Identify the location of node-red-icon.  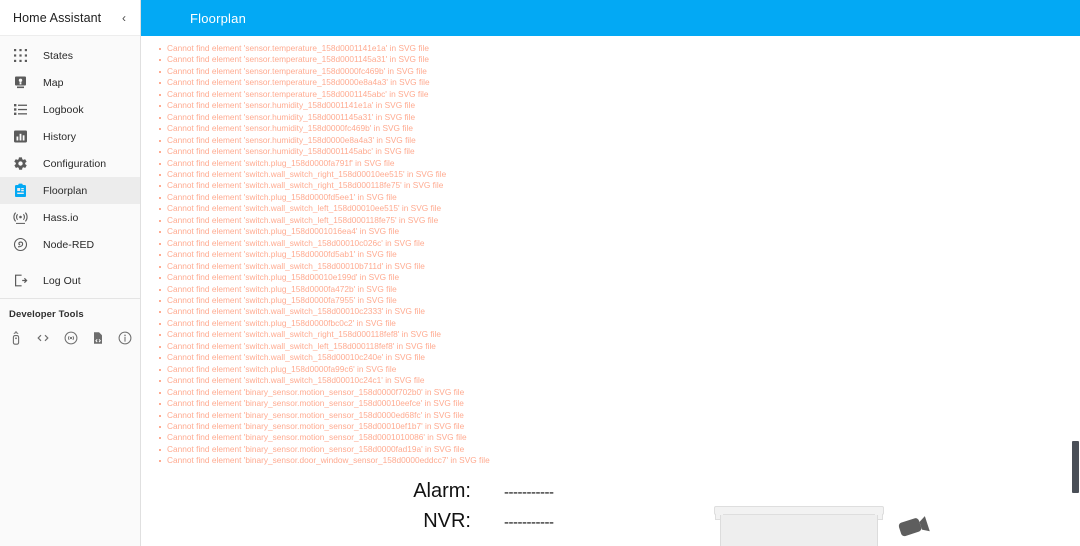
(20, 245).